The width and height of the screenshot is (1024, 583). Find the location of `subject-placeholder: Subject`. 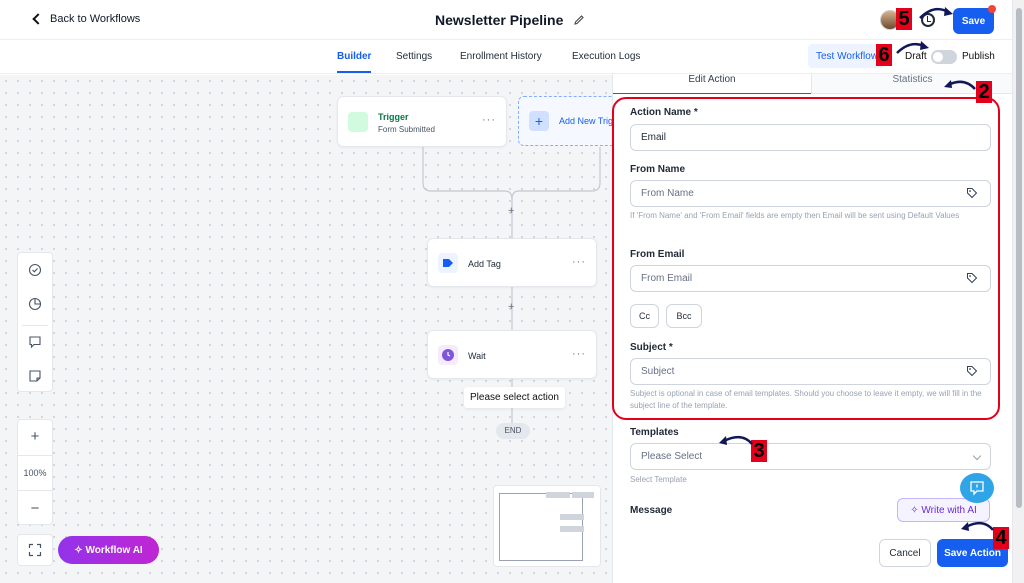

subject-placeholder: Subject is located at coordinates (658, 371).